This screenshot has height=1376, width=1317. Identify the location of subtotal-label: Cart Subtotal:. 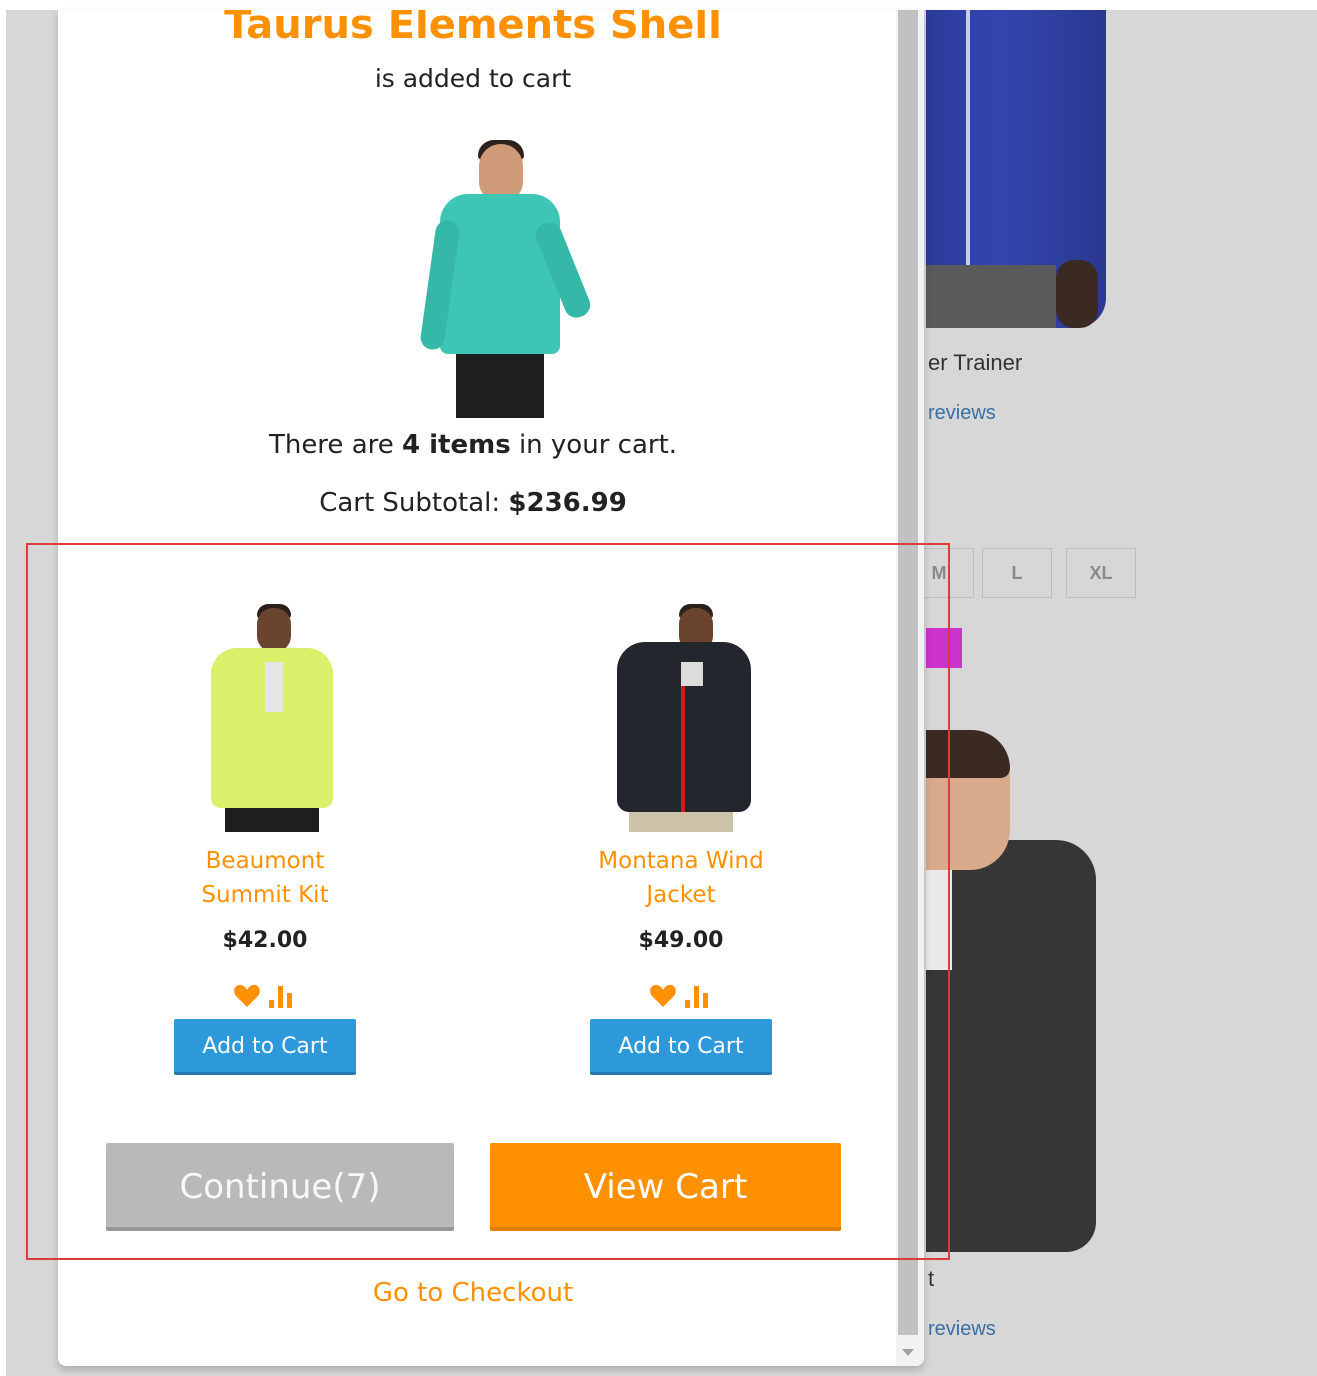
(414, 503).